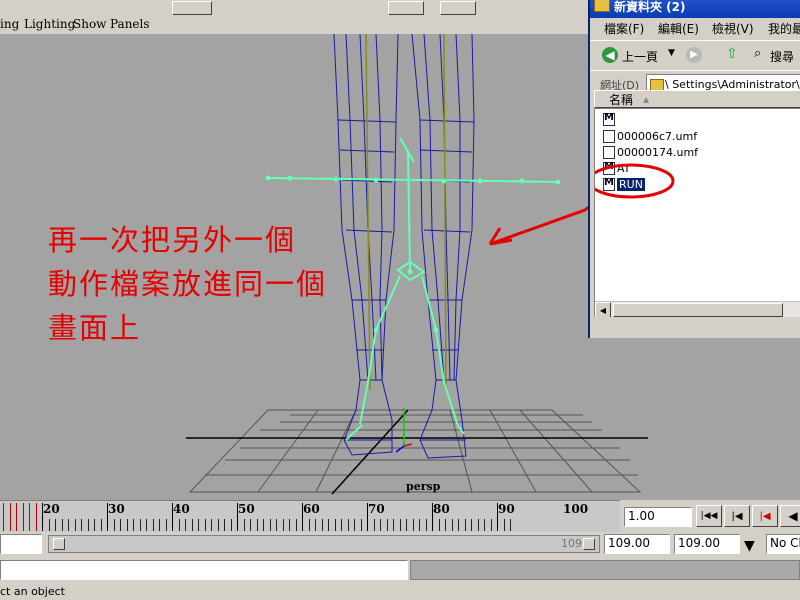 This screenshot has width=800, height=600. I want to click on maya-file-icon, so click(609, 119).